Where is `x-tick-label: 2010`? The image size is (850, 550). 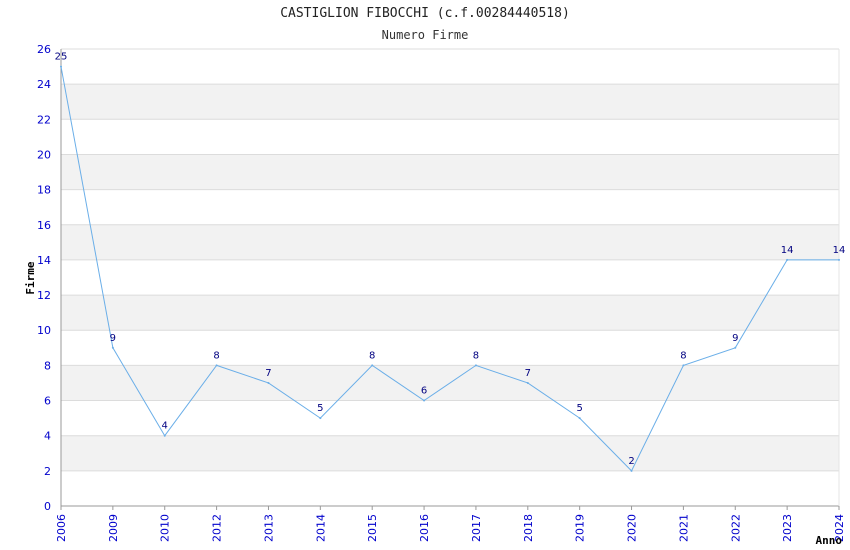 x-tick-label: 2010 is located at coordinates (165, 528).